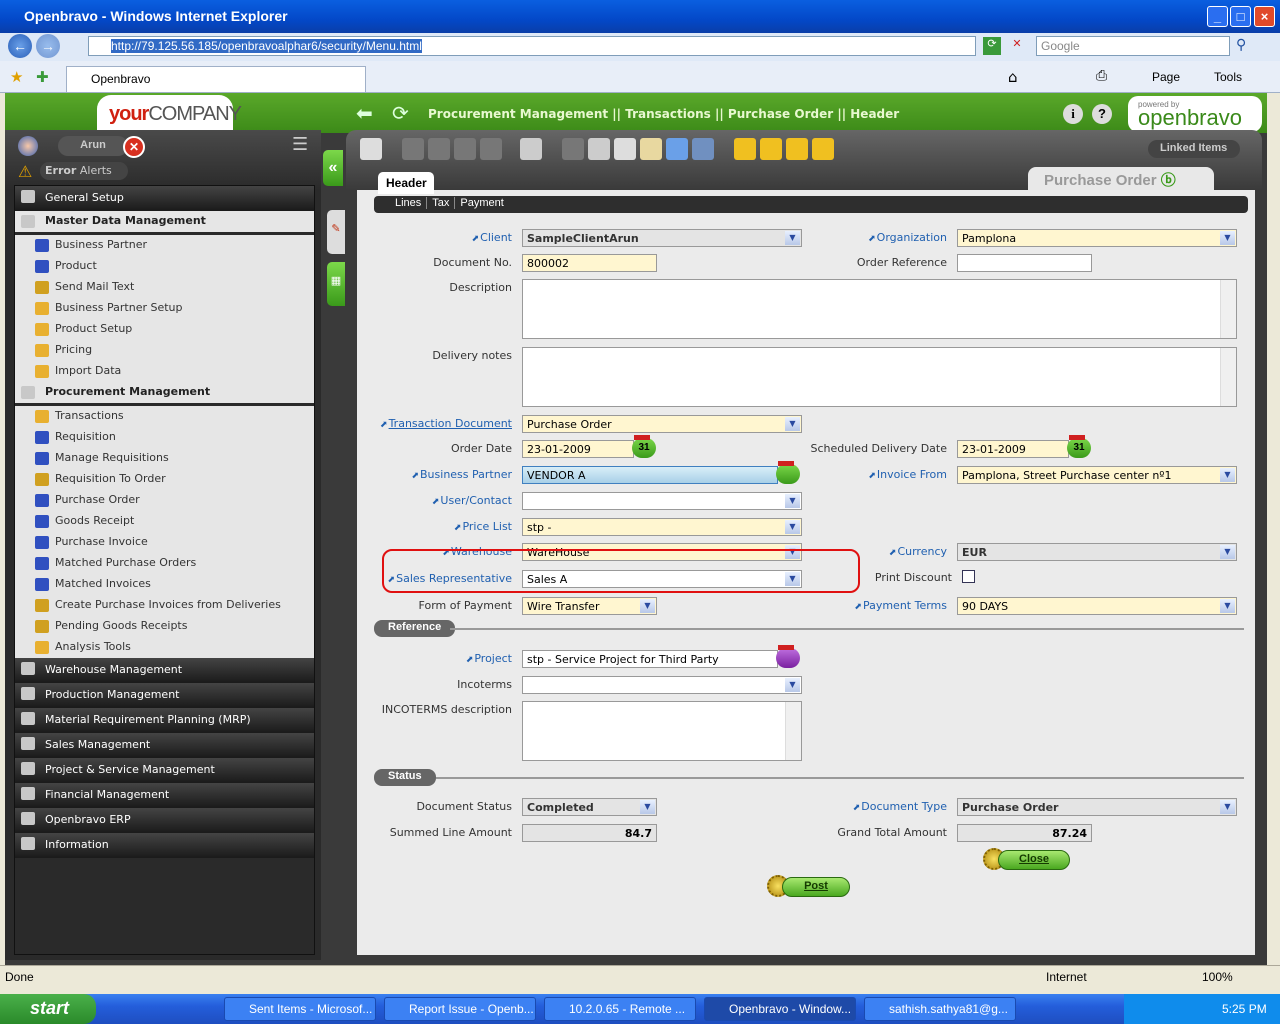 The height and width of the screenshot is (1024, 1280). What do you see at coordinates (164, 198) in the screenshot?
I see `sidebar-item: General Setup` at bounding box center [164, 198].